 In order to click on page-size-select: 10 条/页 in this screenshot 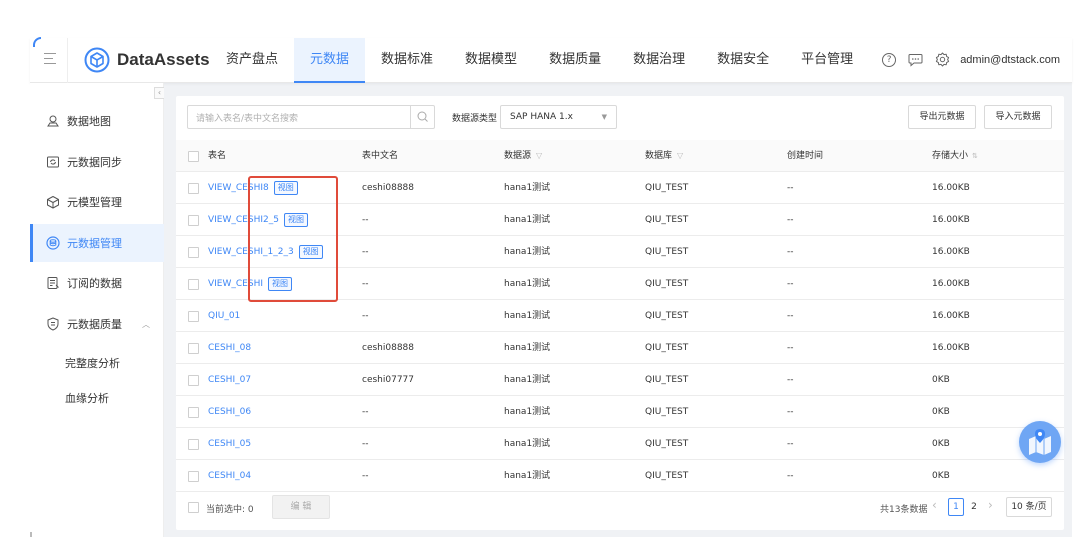, I will do `click(1029, 507)`.